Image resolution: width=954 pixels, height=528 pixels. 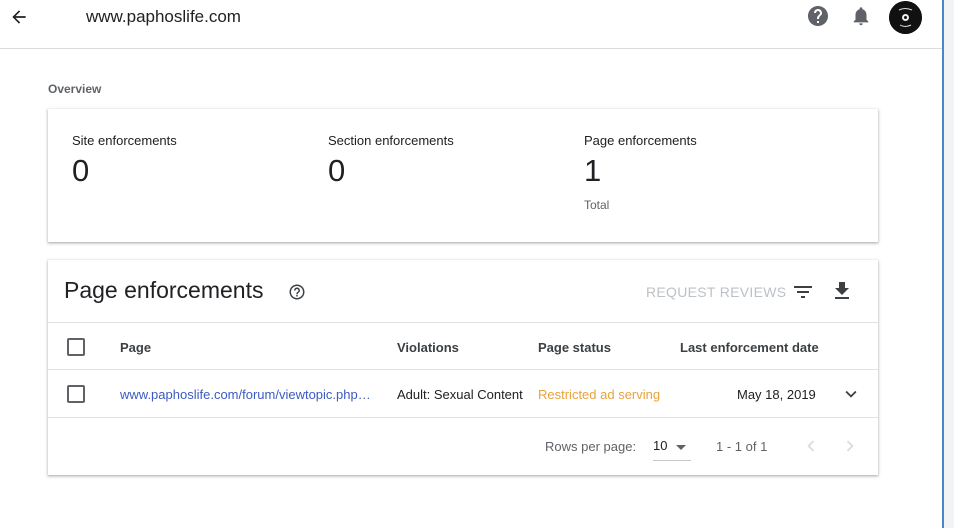 I want to click on next-page-button, so click(x=850, y=446).